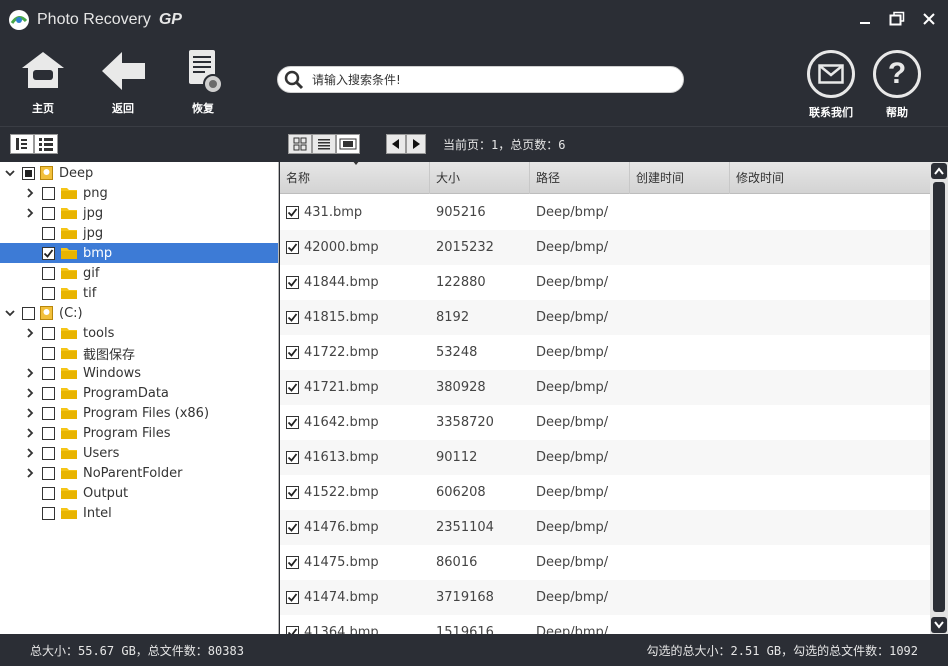 The width and height of the screenshot is (948, 666). Describe the element at coordinates (46, 144) in the screenshot. I see `list-view-button` at that location.